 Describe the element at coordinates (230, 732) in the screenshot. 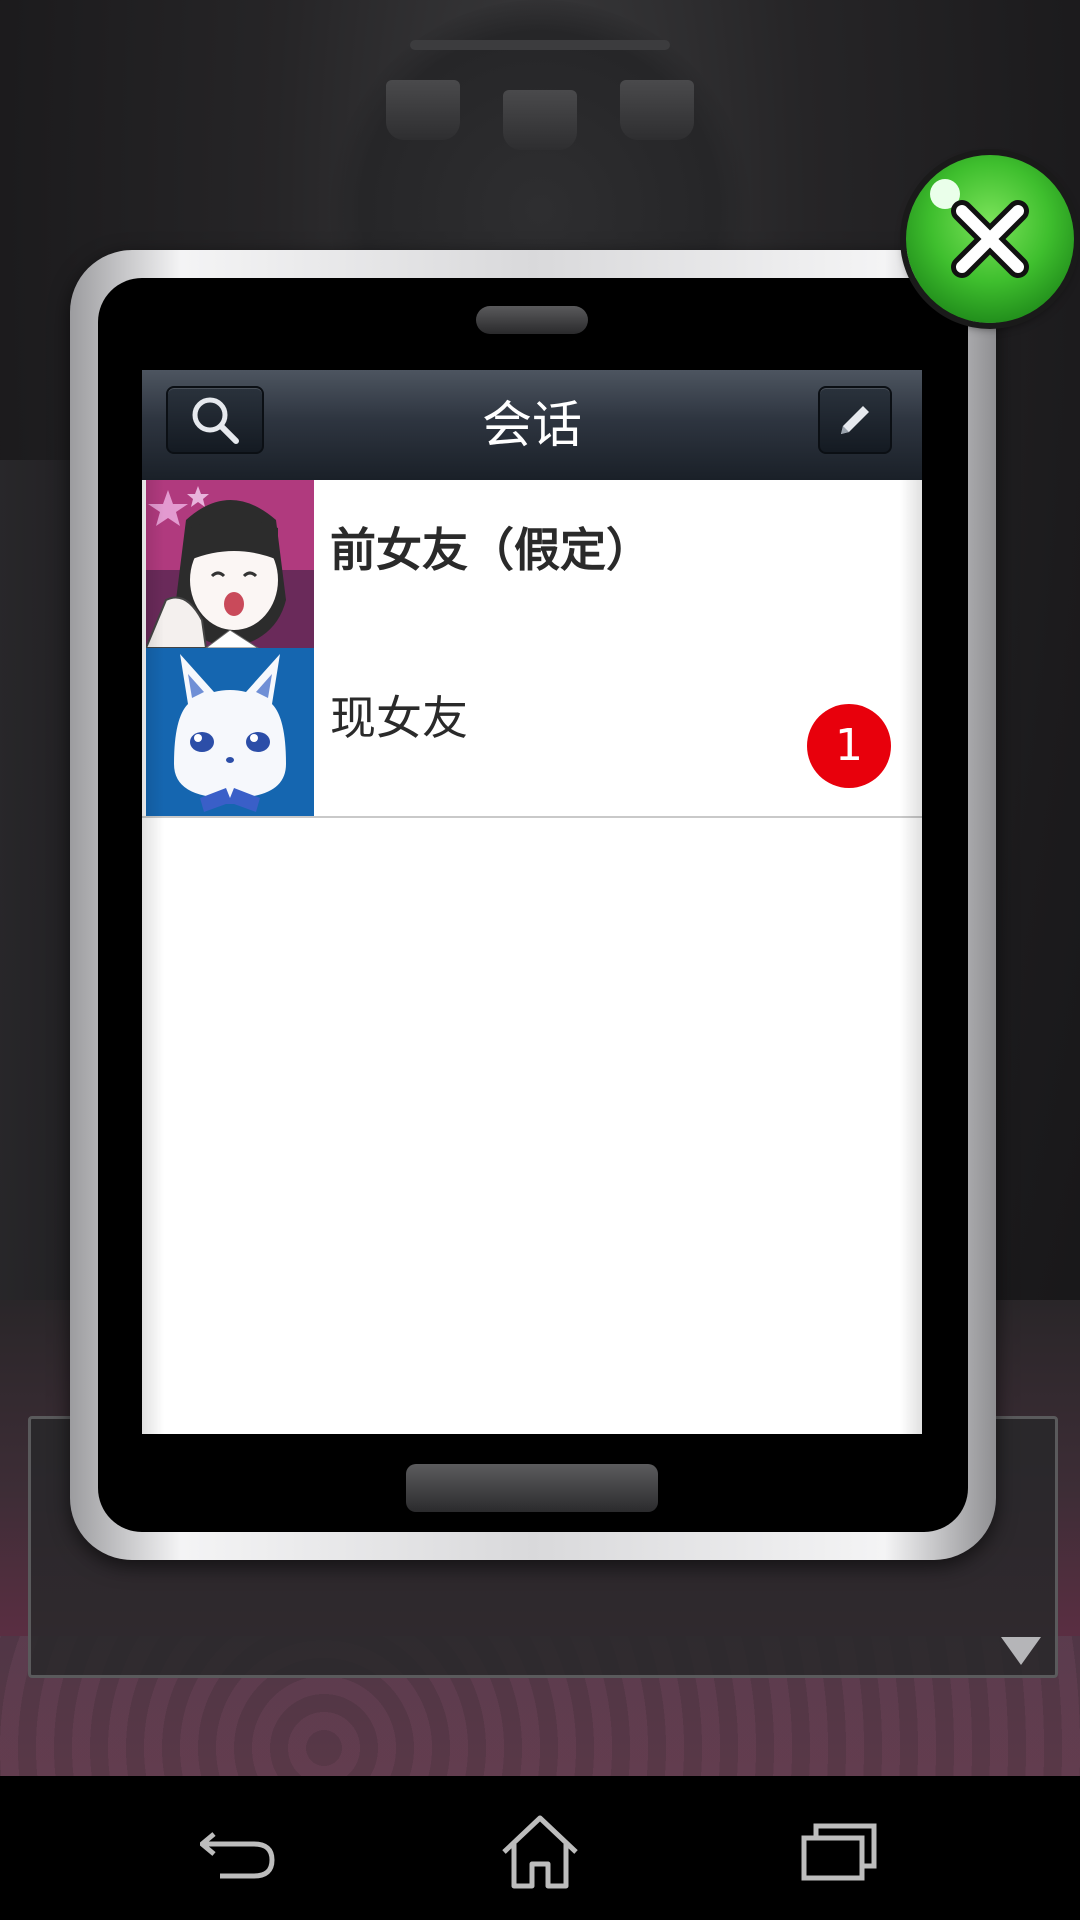

I see `avatar-current-girlfriend` at that location.